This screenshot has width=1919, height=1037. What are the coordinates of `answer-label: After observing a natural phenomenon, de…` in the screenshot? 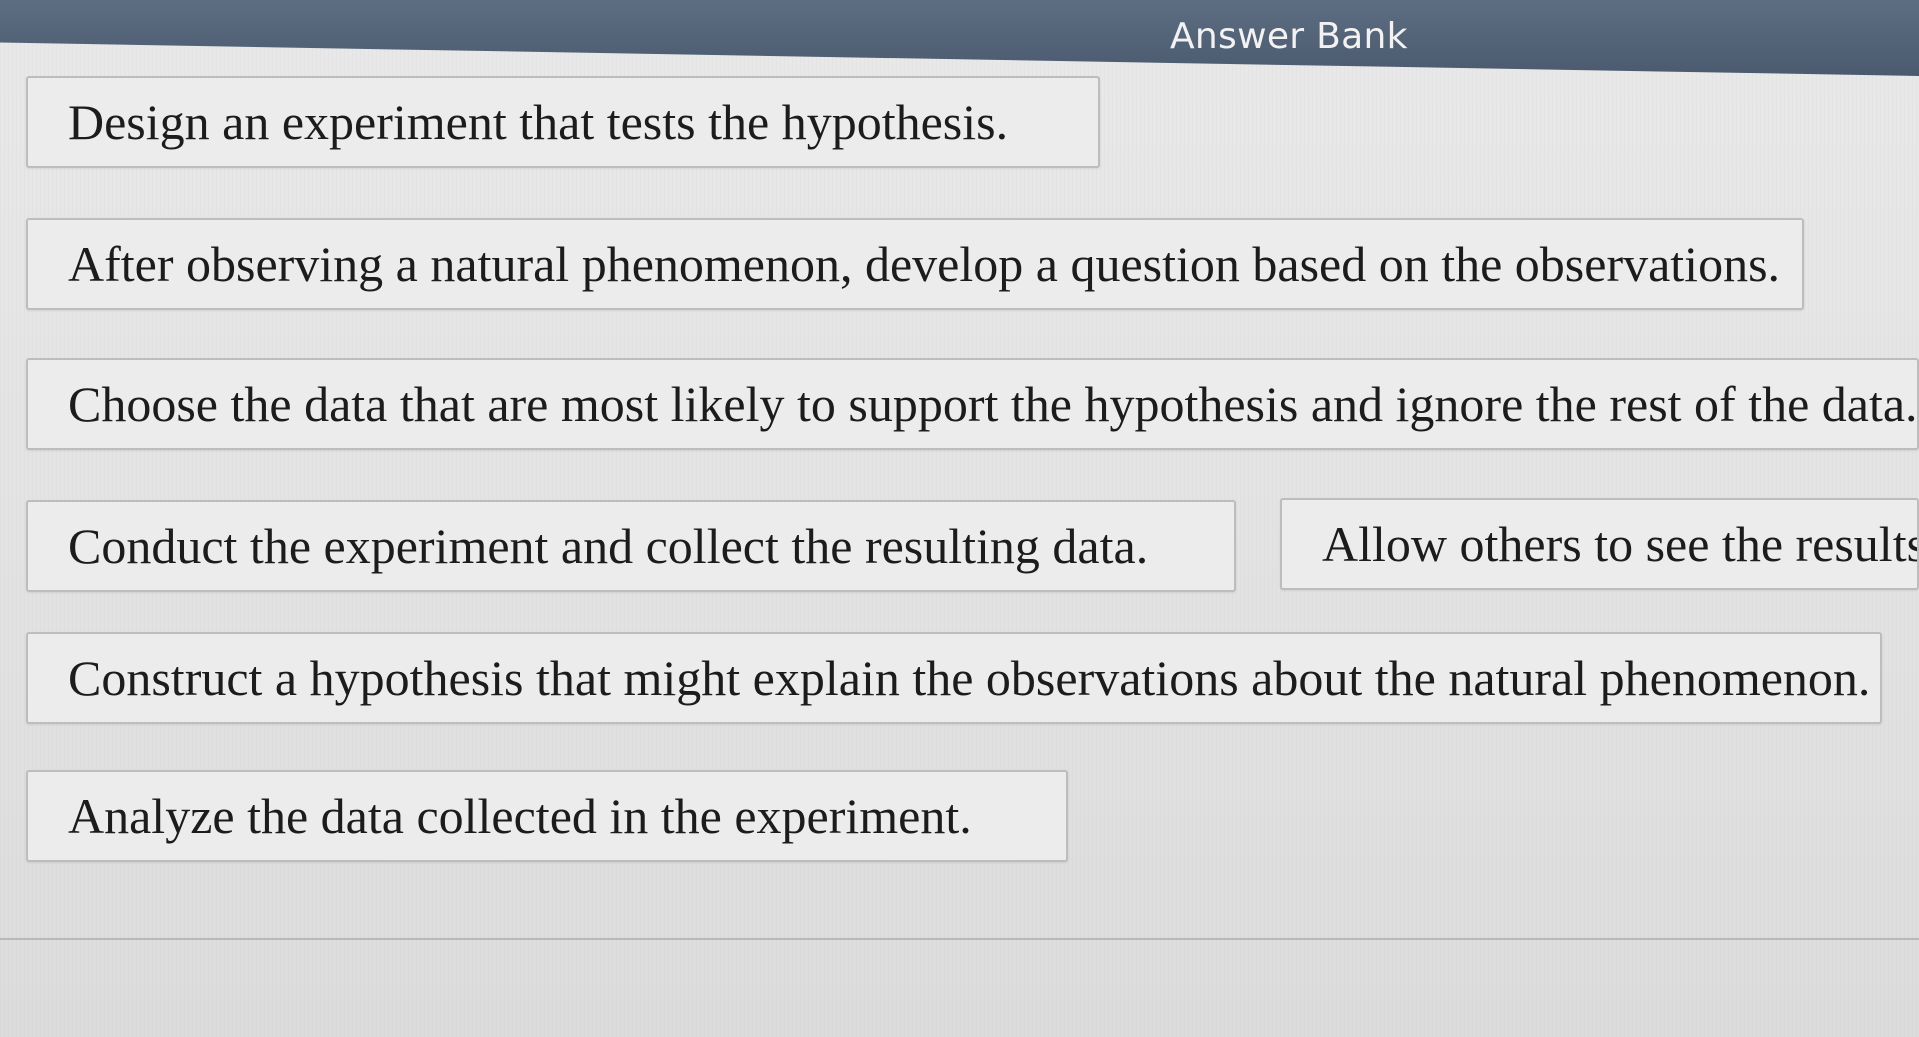 It's located at (924, 264).